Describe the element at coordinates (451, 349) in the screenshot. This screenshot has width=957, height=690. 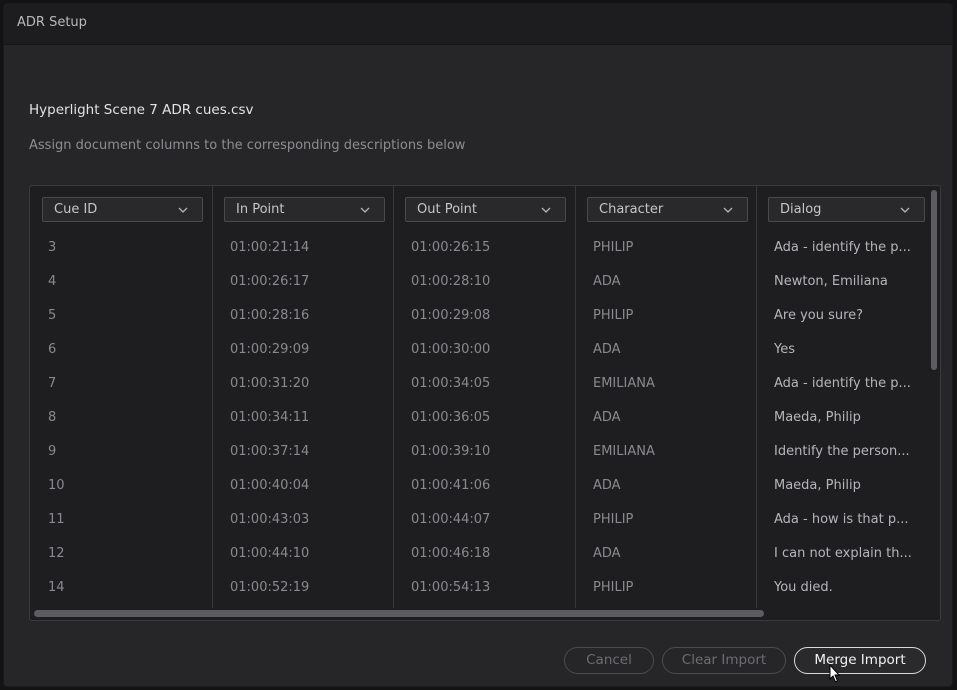
I see `table-cell-out: 01:00:30:00` at that location.